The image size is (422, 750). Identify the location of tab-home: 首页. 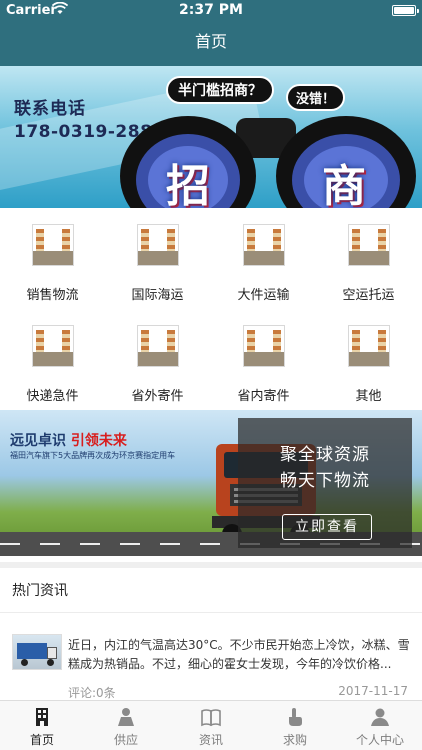
(42, 725).